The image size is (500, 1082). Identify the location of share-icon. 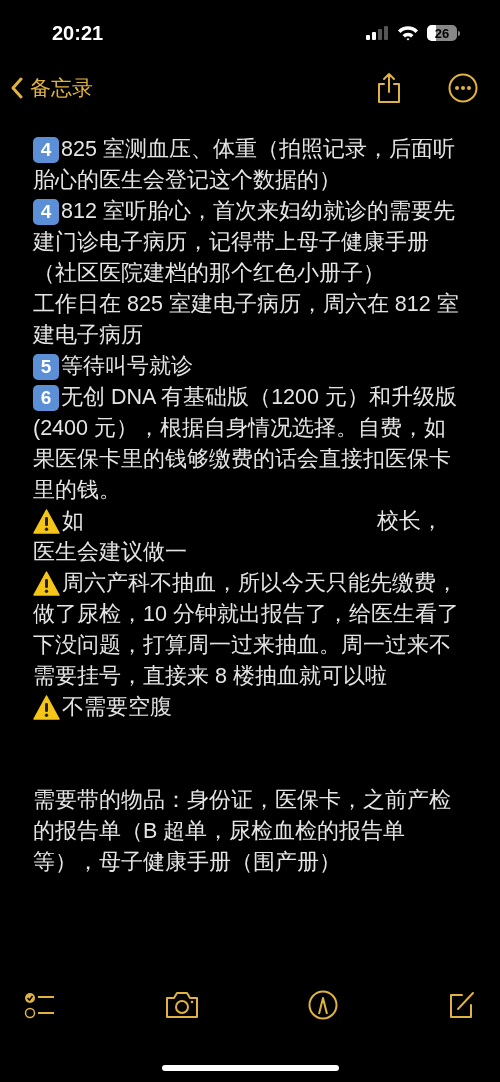
(389, 88).